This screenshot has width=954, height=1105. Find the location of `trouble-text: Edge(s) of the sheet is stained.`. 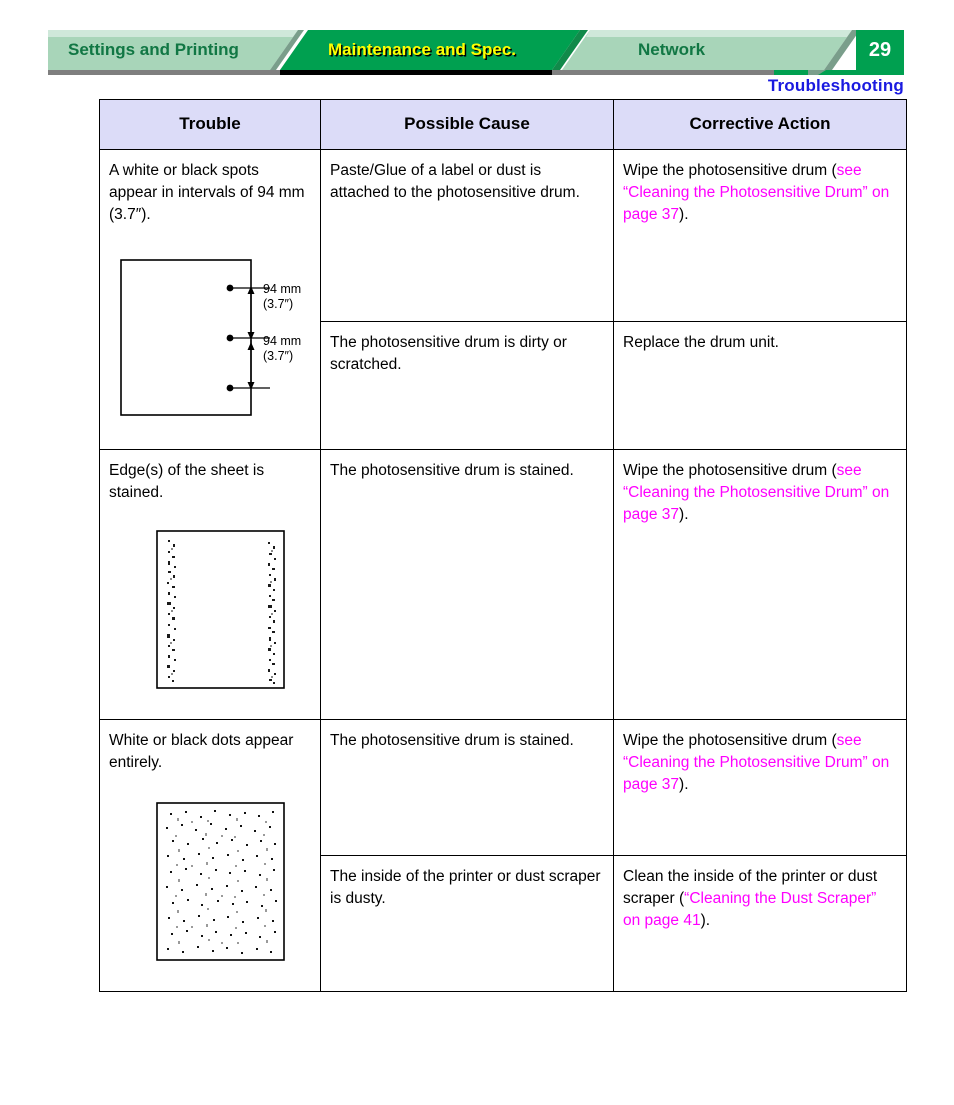

trouble-text: Edge(s) of the sheet is stained. is located at coordinates (187, 481).